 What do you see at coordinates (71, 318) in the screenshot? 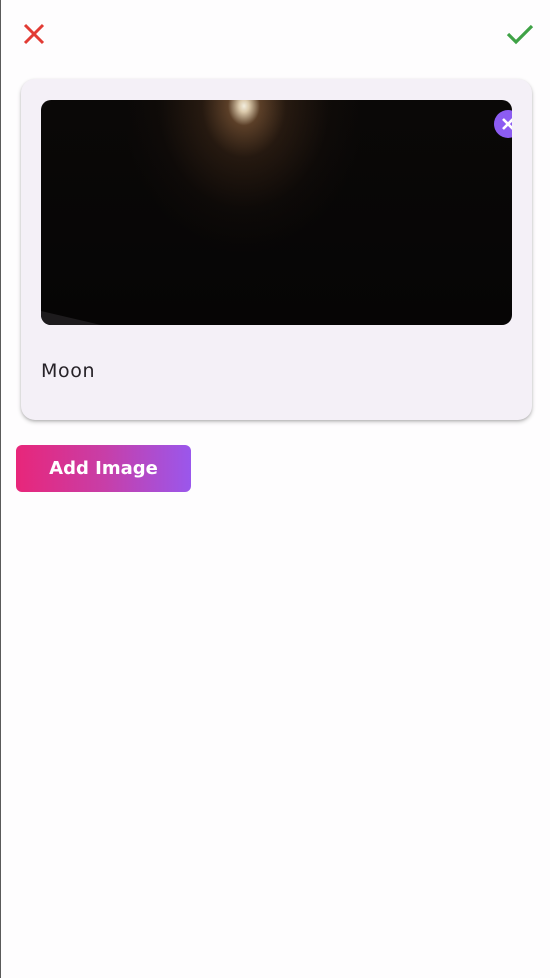
I see `photo-corner-shadow` at bounding box center [71, 318].